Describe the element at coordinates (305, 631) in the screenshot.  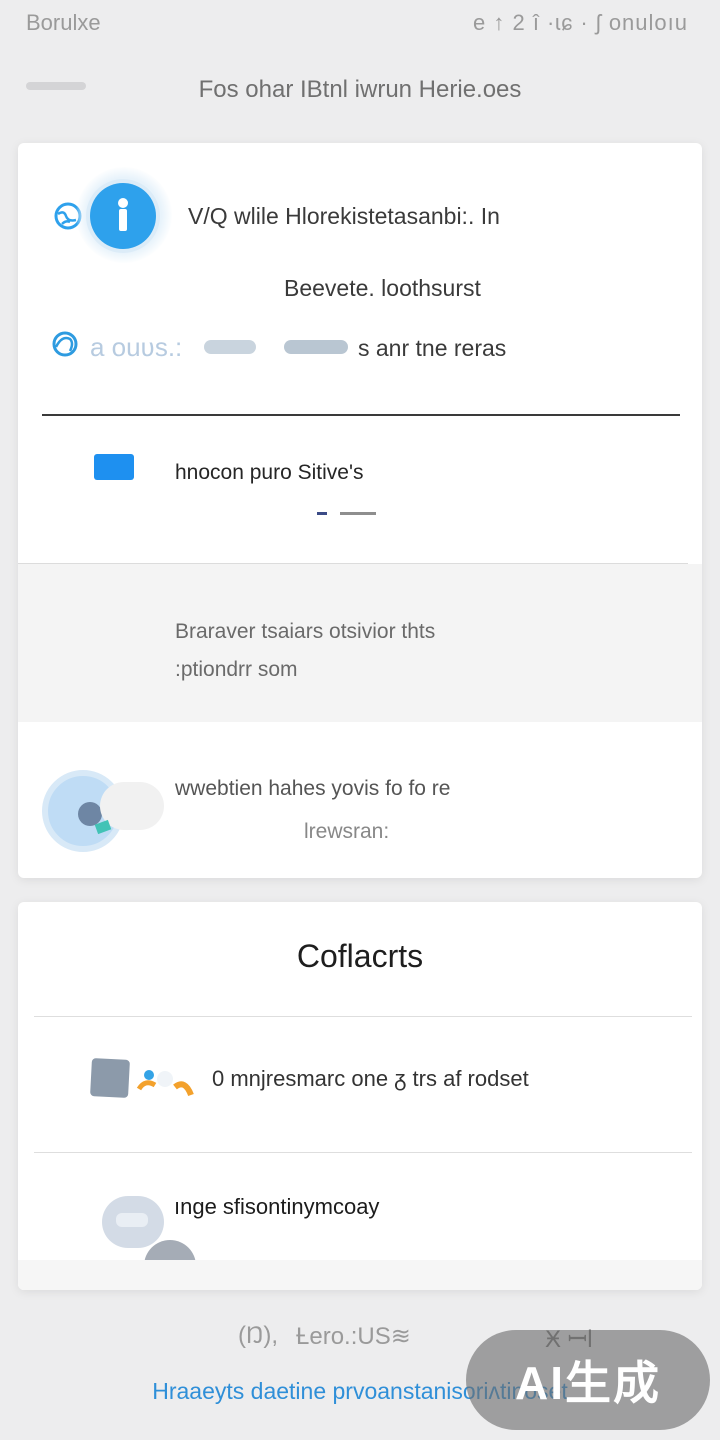
I see `notice-line-1: Braraver tsaiars otsivior thts` at that location.